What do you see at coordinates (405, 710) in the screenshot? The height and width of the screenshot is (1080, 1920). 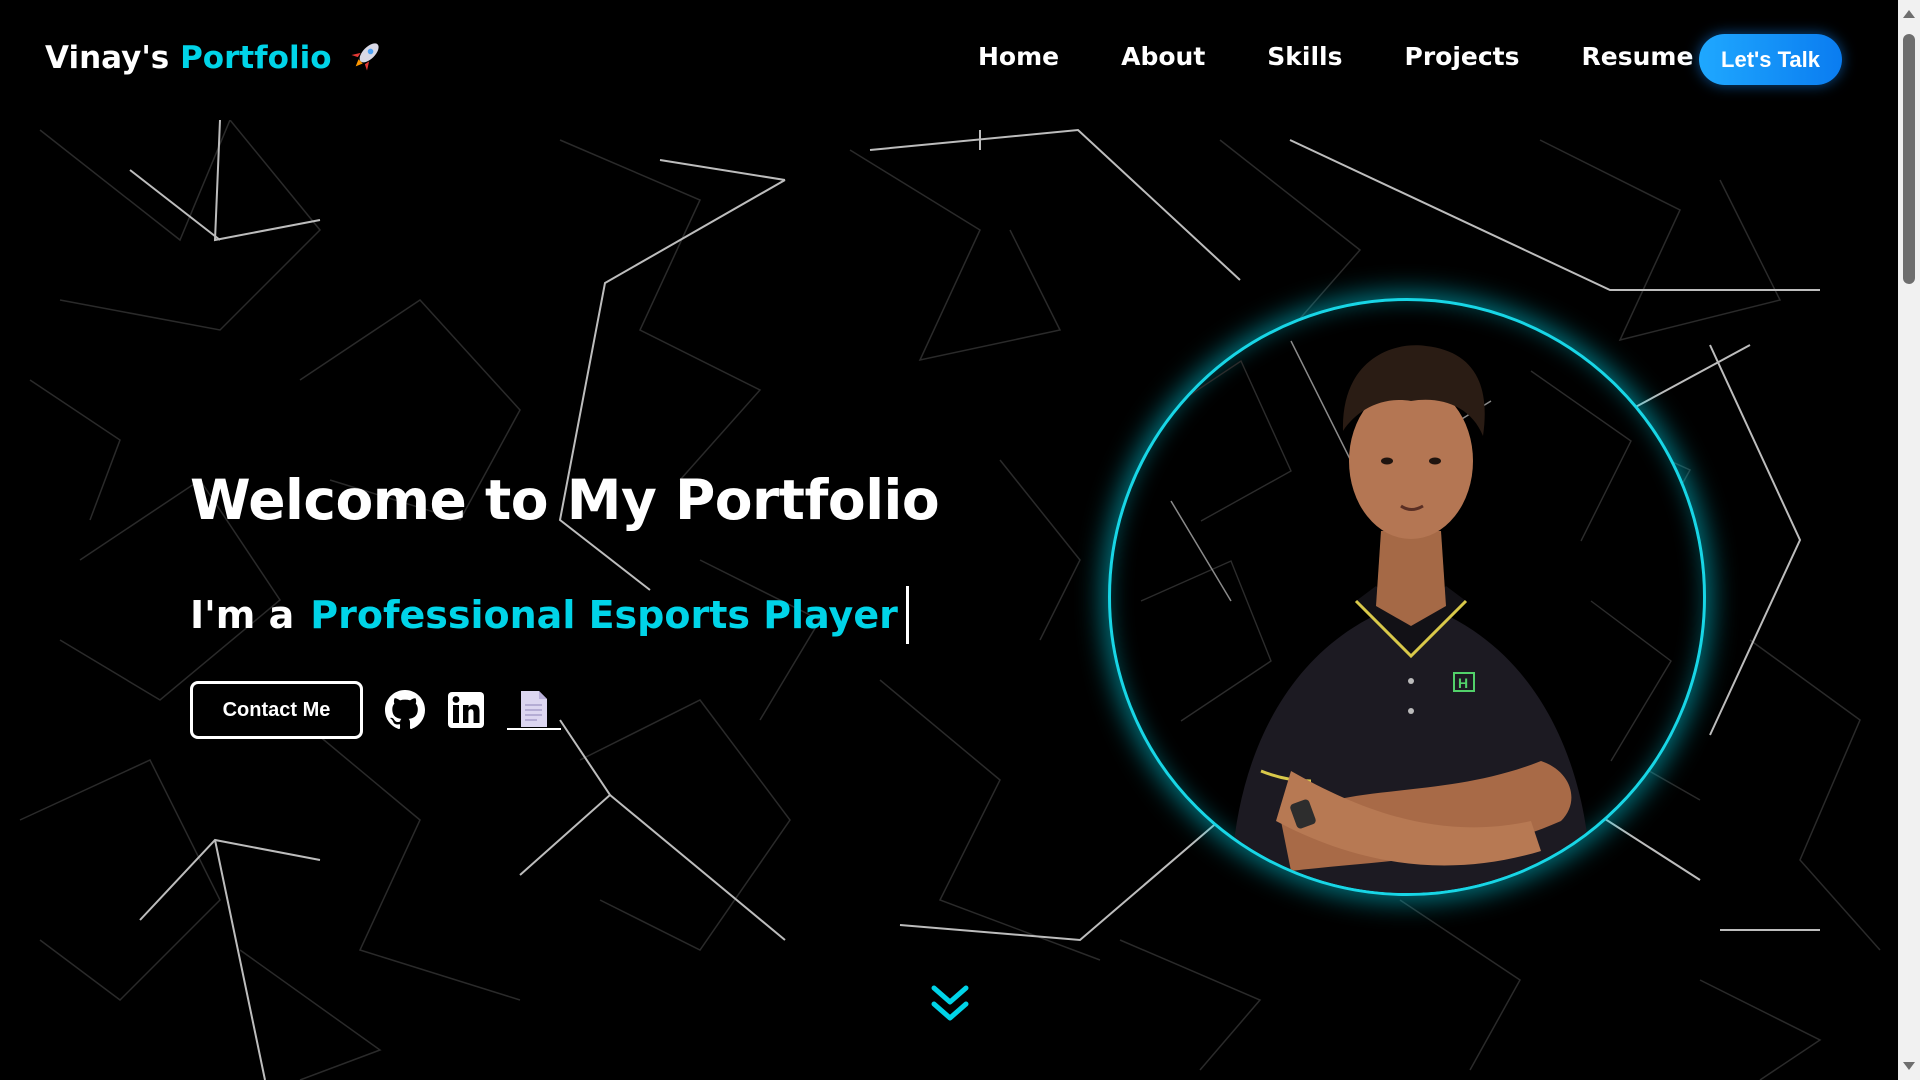 I see `github-icon` at bounding box center [405, 710].